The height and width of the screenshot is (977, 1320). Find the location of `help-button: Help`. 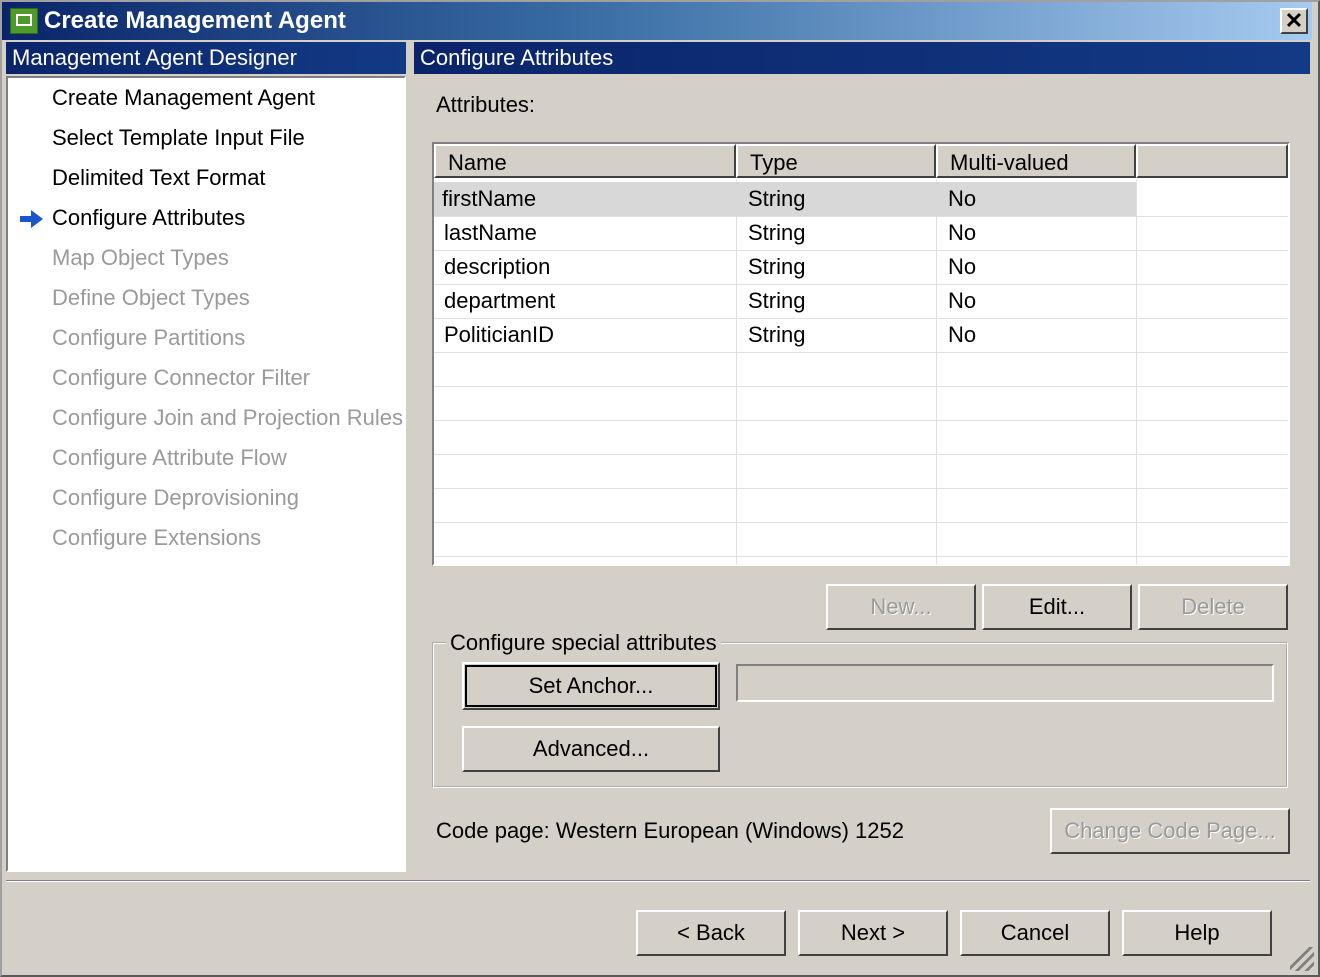

help-button: Help is located at coordinates (1197, 933).